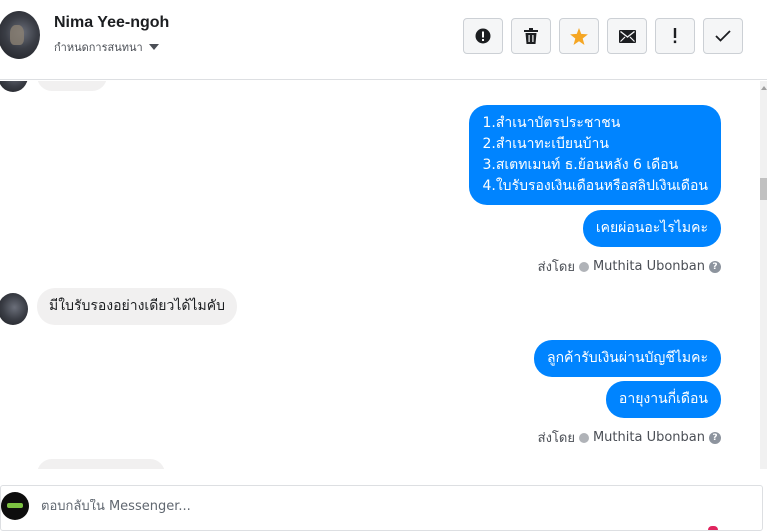 The image size is (767, 531). I want to click on trash-icon, so click(531, 36).